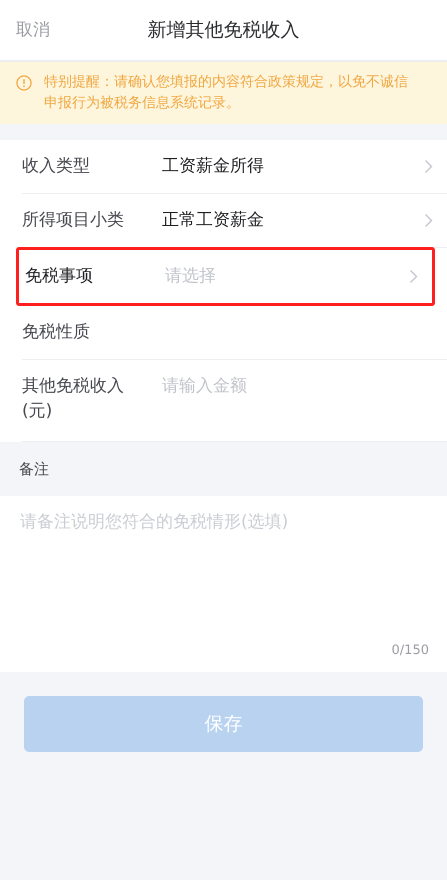 This screenshot has width=447, height=880. I want to click on field-value: 工资薪金所得, so click(293, 166).